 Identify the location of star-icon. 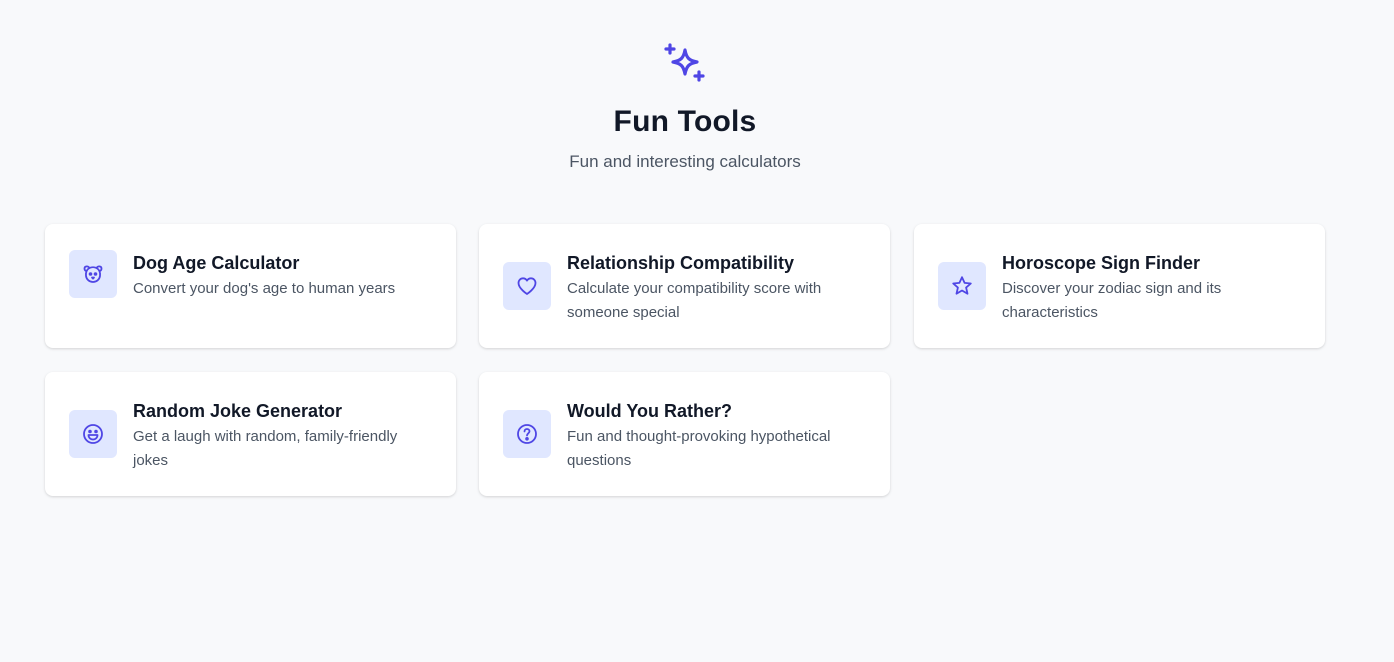
(962, 285).